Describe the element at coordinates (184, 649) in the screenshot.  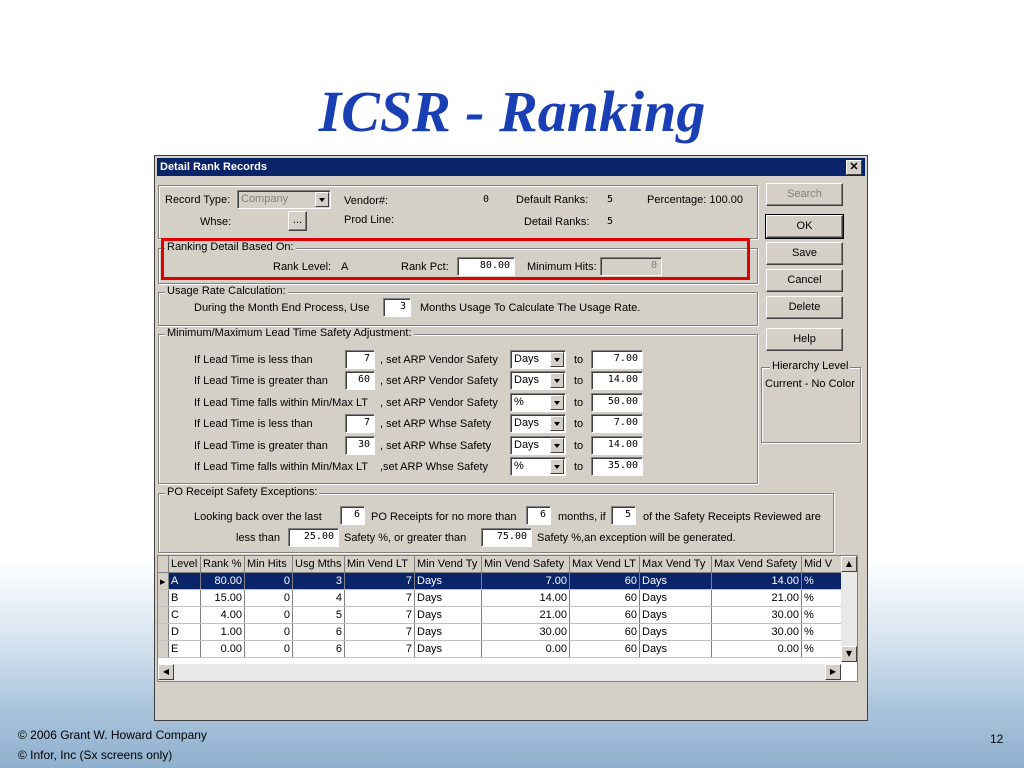
I see `table-cell: E` at that location.